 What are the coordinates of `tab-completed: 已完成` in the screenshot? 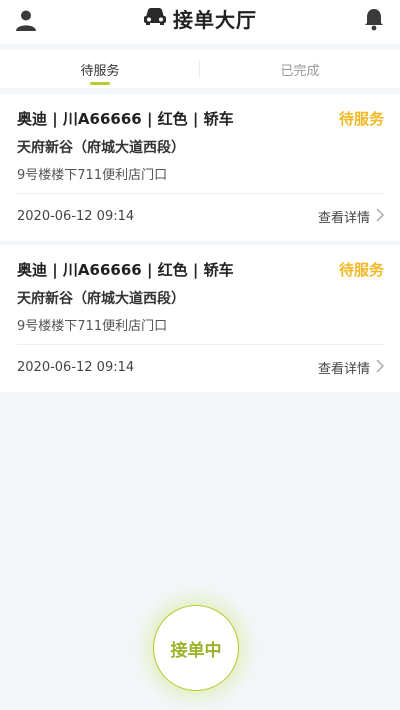 It's located at (300, 69).